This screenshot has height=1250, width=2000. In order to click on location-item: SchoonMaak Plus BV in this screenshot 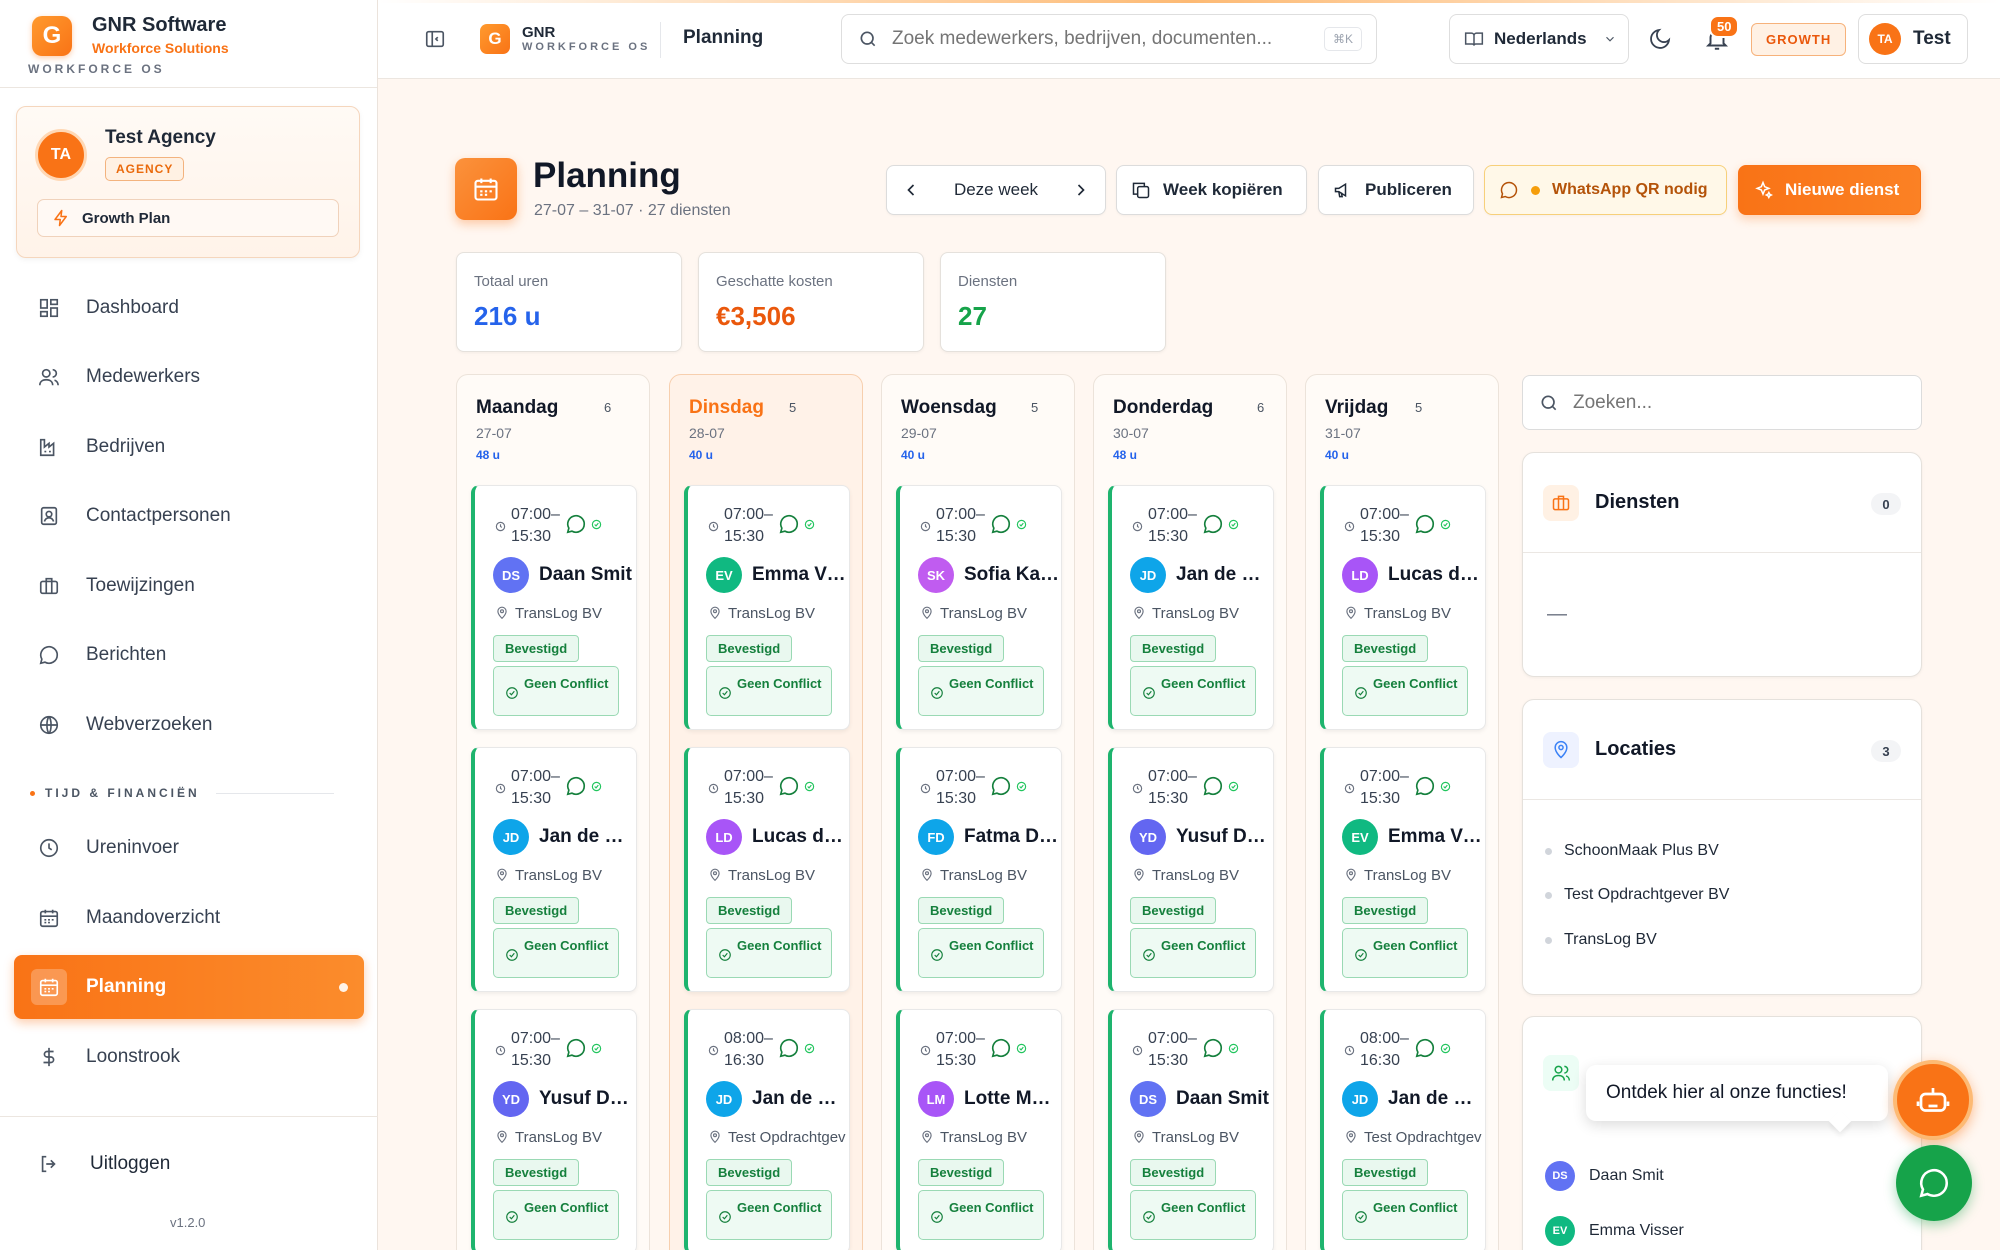, I will do `click(1632, 851)`.